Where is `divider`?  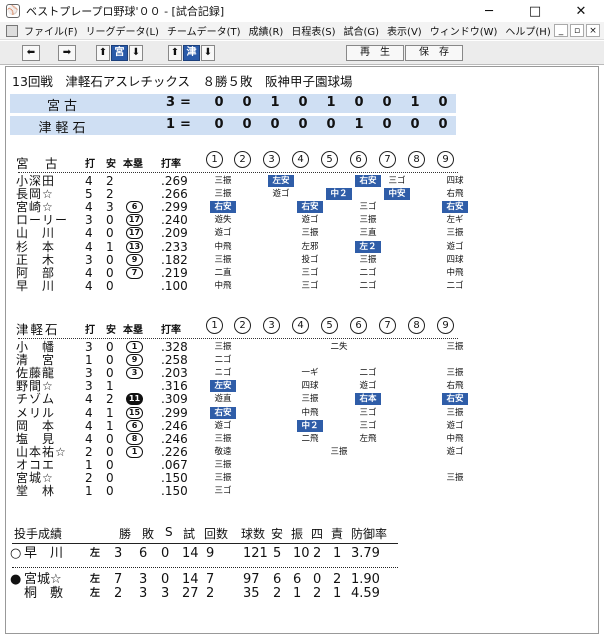 divider is located at coordinates (238, 338).